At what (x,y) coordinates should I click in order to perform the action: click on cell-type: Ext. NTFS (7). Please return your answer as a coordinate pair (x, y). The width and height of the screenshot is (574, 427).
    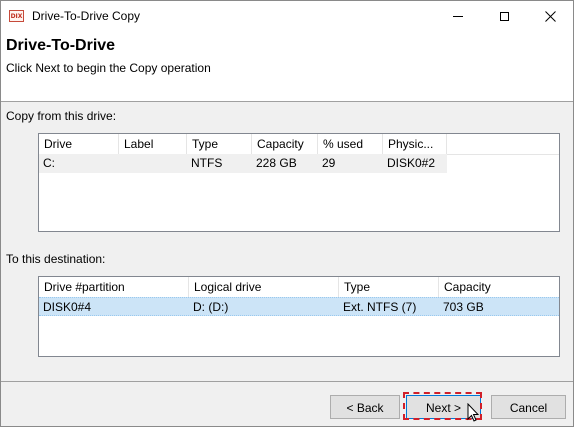
    Looking at the image, I should click on (380, 307).